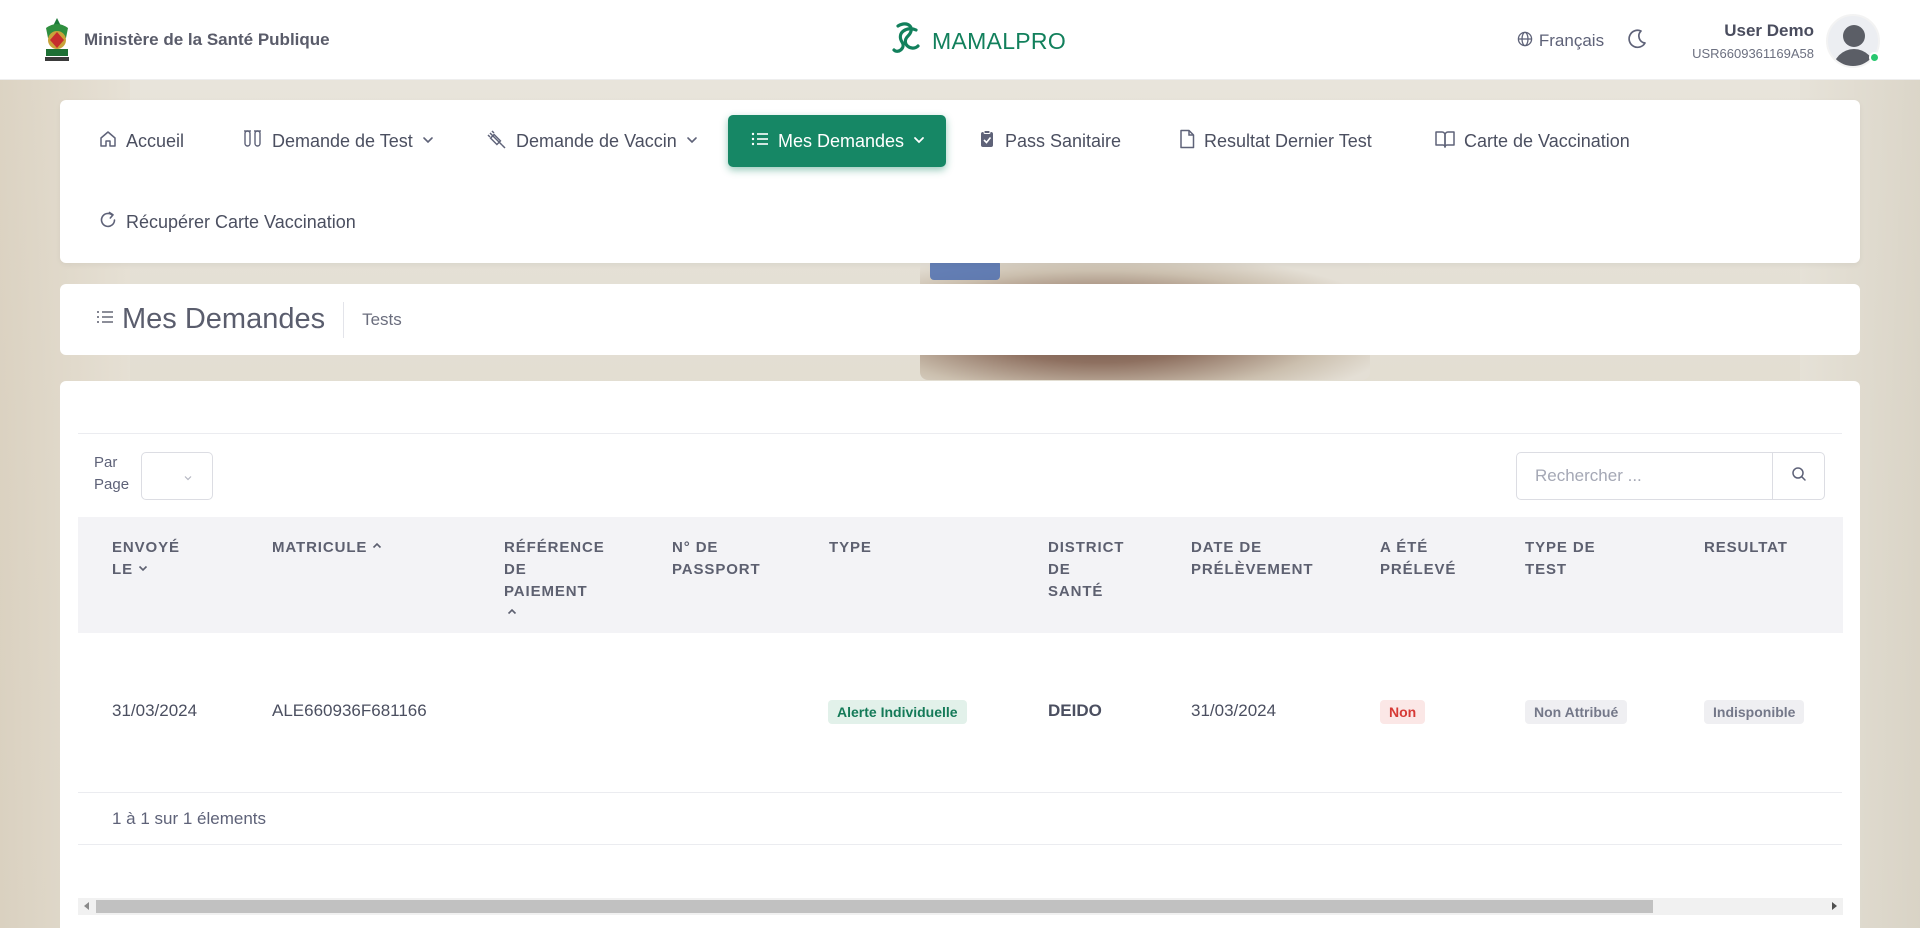 This screenshot has width=1920, height=928. What do you see at coordinates (1753, 41) in the screenshot?
I see `user-info: User Demo USR6609361169A58` at bounding box center [1753, 41].